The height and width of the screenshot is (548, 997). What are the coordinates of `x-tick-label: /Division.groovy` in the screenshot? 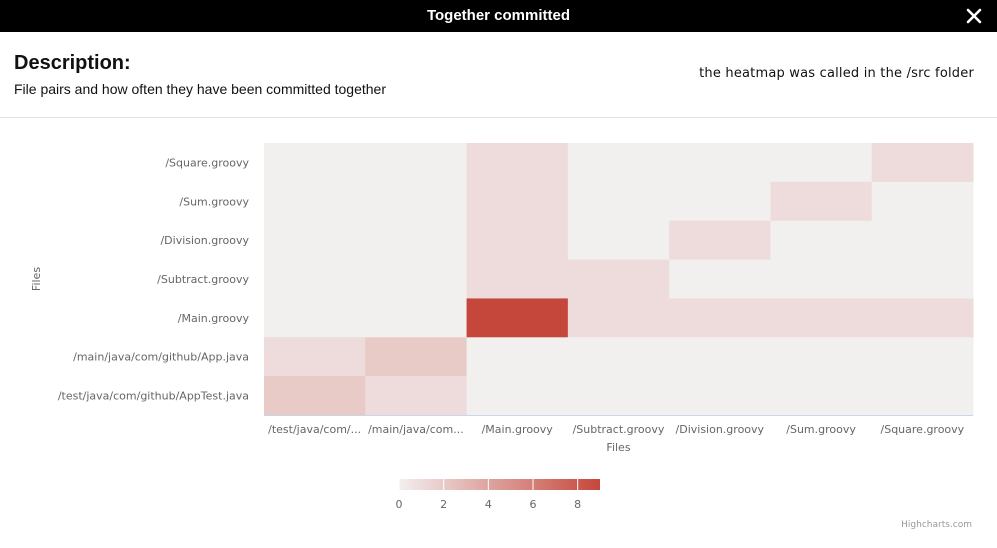 It's located at (720, 429).